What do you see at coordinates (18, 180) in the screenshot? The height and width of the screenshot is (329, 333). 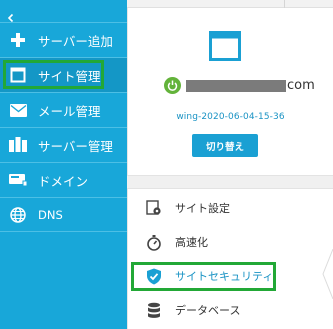 I see `domain-card-icon` at bounding box center [18, 180].